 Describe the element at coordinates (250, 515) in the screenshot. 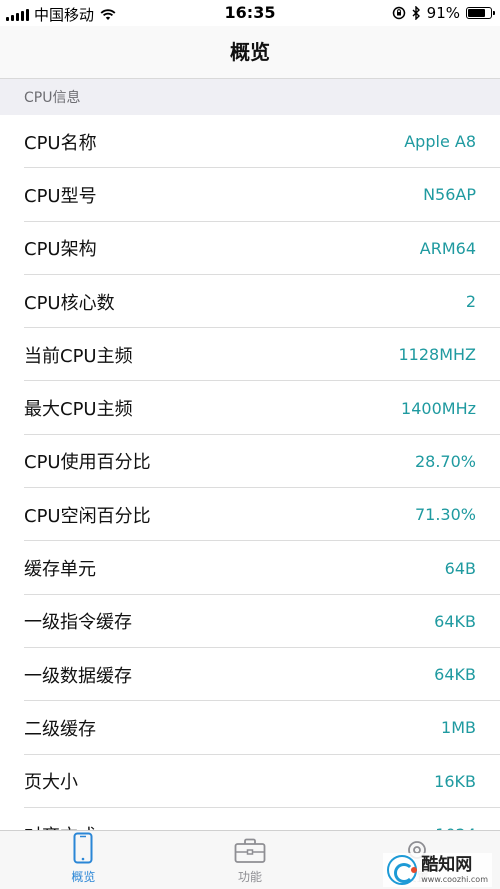

I see `list-item: CPU空闲百分比 71.30%` at that location.